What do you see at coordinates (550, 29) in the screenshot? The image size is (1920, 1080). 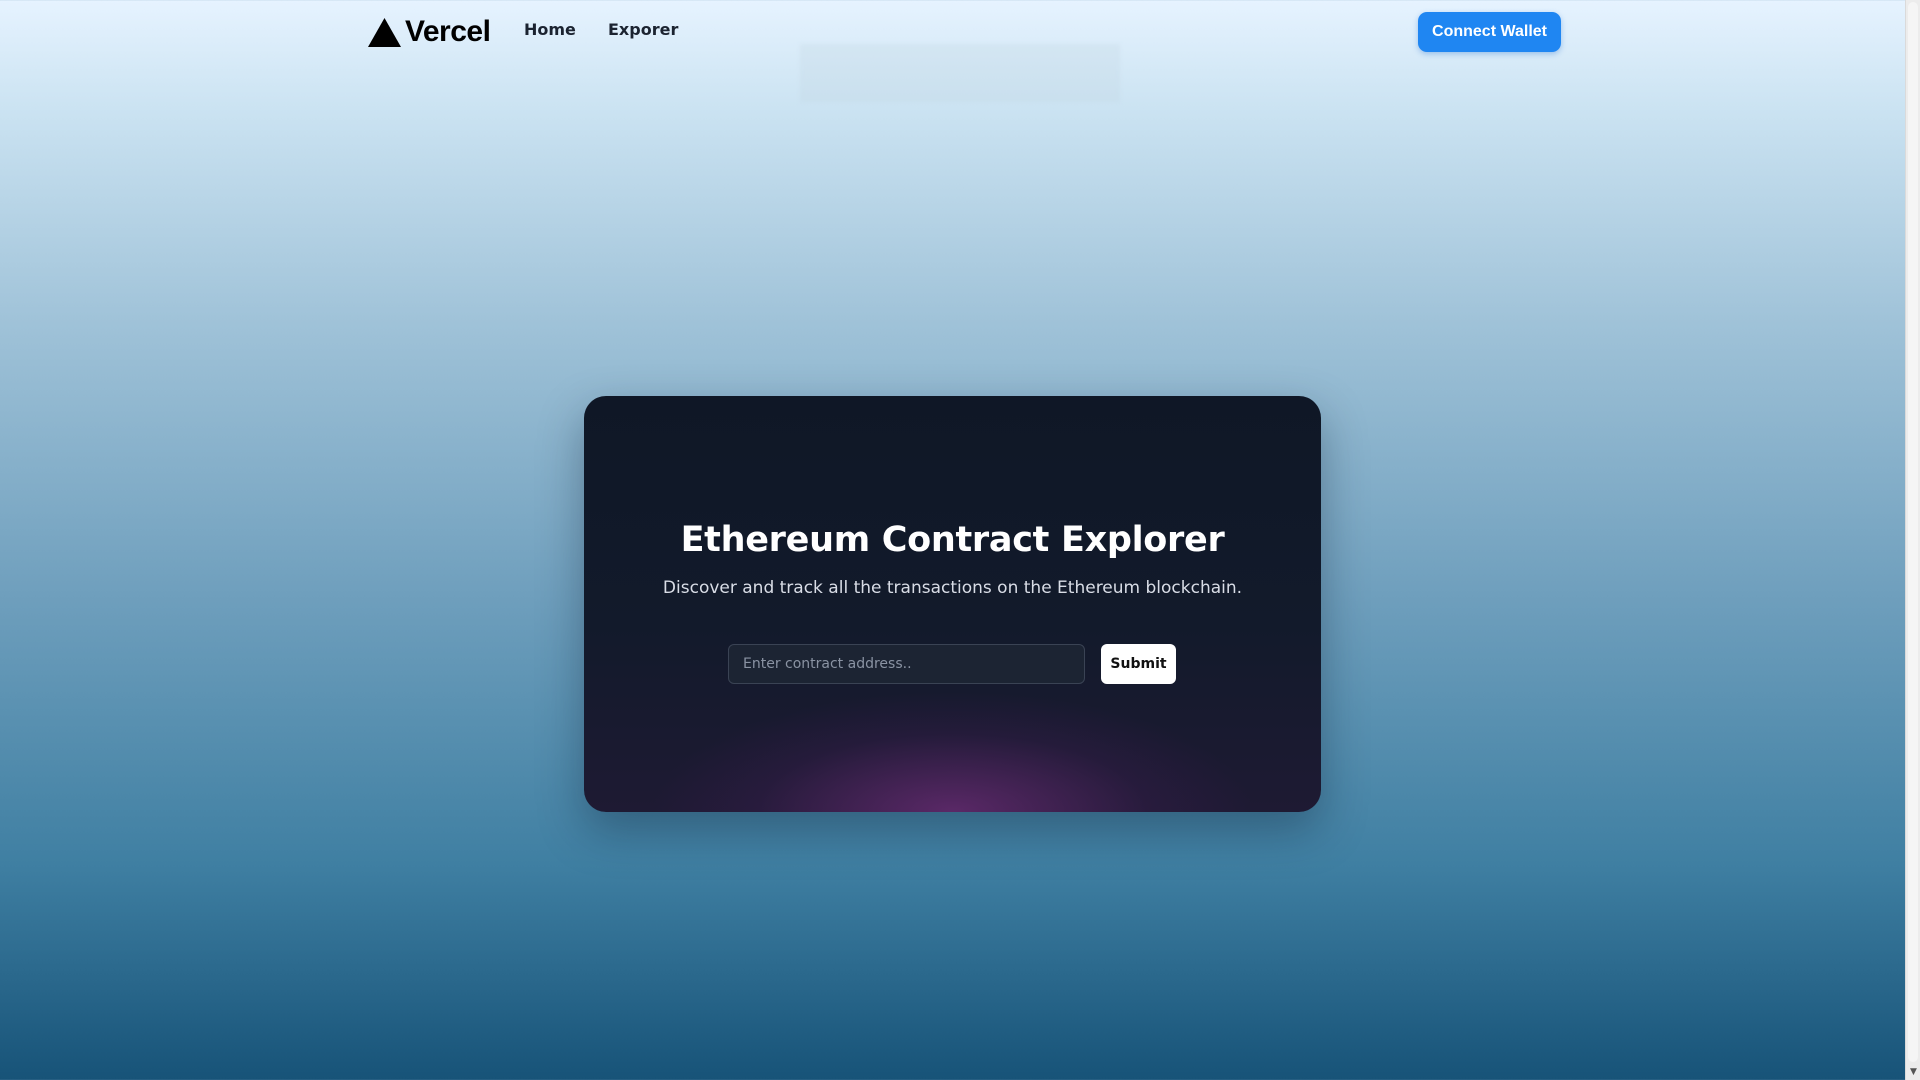 I see `nav-link-home: Home` at bounding box center [550, 29].